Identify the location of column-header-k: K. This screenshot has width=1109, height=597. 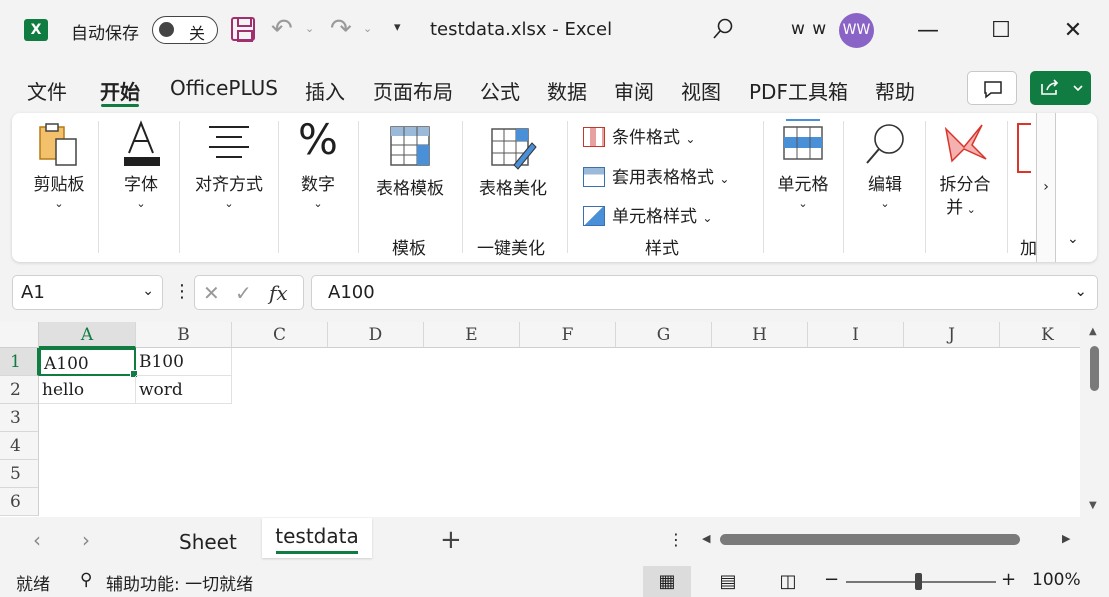
(1040, 335).